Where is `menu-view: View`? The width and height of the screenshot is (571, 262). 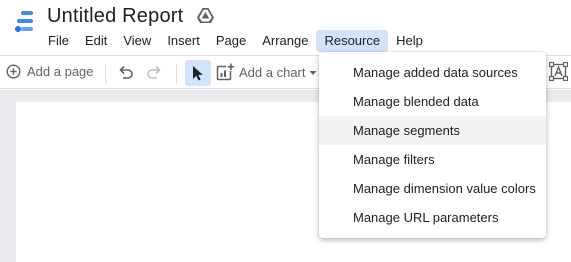 menu-view: View is located at coordinates (137, 41).